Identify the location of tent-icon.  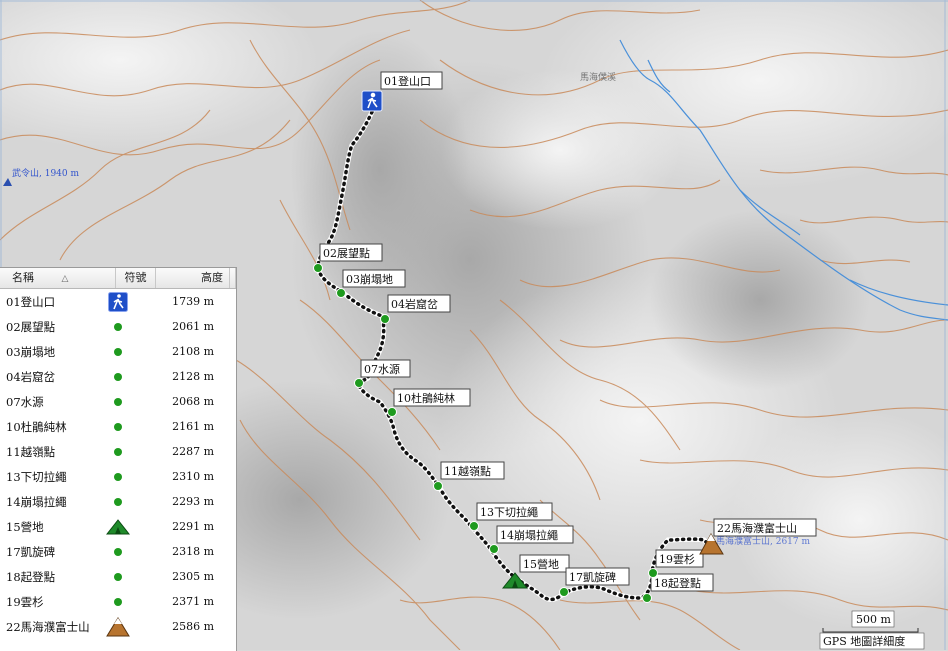
(118, 526).